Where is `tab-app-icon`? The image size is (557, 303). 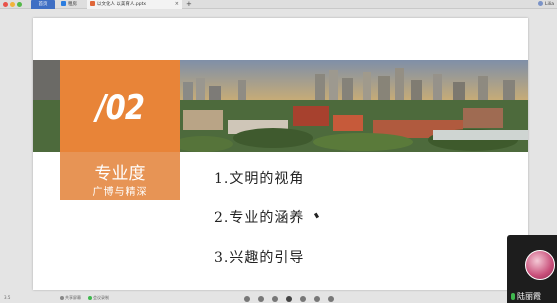 tab-app-icon is located at coordinates (63, 3).